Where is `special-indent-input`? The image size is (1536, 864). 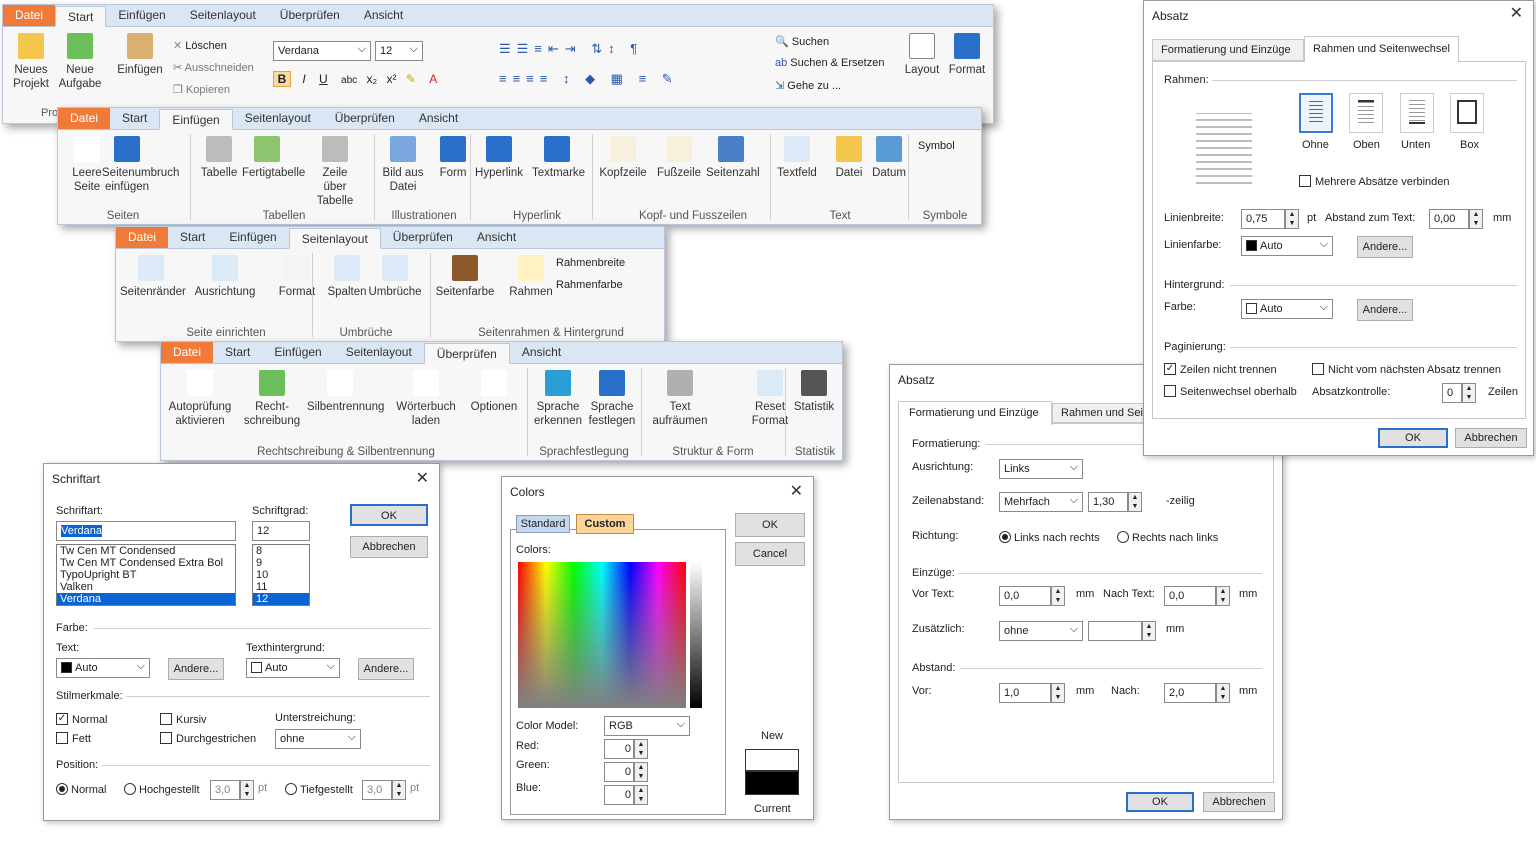
special-indent-input is located at coordinates (1115, 631).